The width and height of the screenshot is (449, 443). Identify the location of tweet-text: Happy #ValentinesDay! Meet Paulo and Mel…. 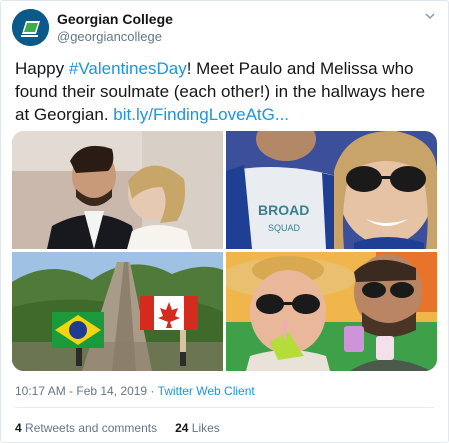
(225, 91).